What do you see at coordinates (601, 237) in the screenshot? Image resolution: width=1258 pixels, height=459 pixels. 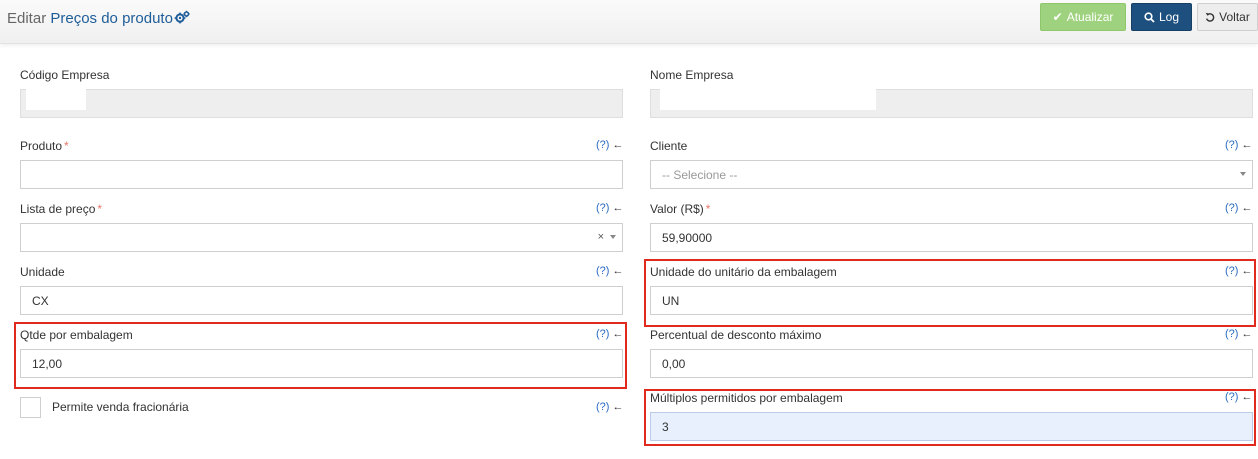 I see `clear-icon: ×` at bounding box center [601, 237].